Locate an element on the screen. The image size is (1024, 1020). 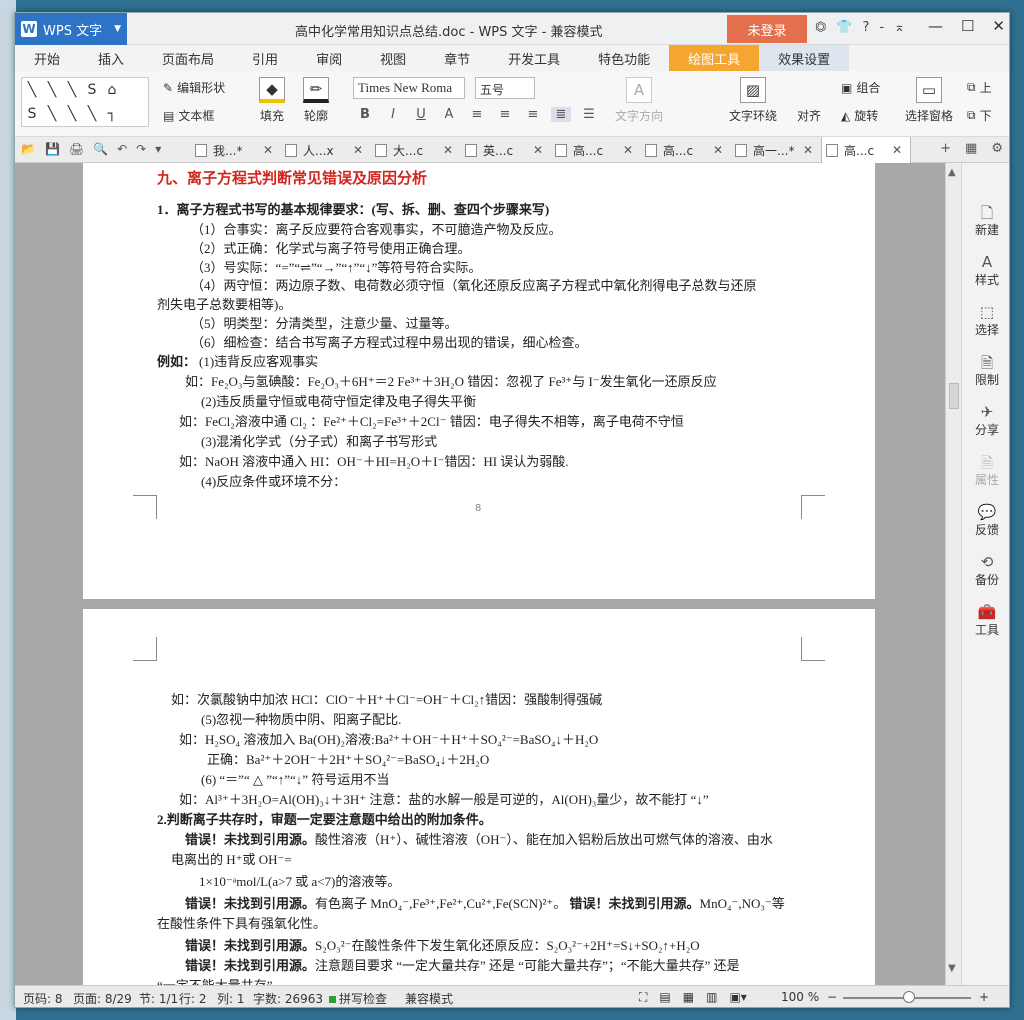
outline-view-icon: ▦ is located at coordinates (688, 997).